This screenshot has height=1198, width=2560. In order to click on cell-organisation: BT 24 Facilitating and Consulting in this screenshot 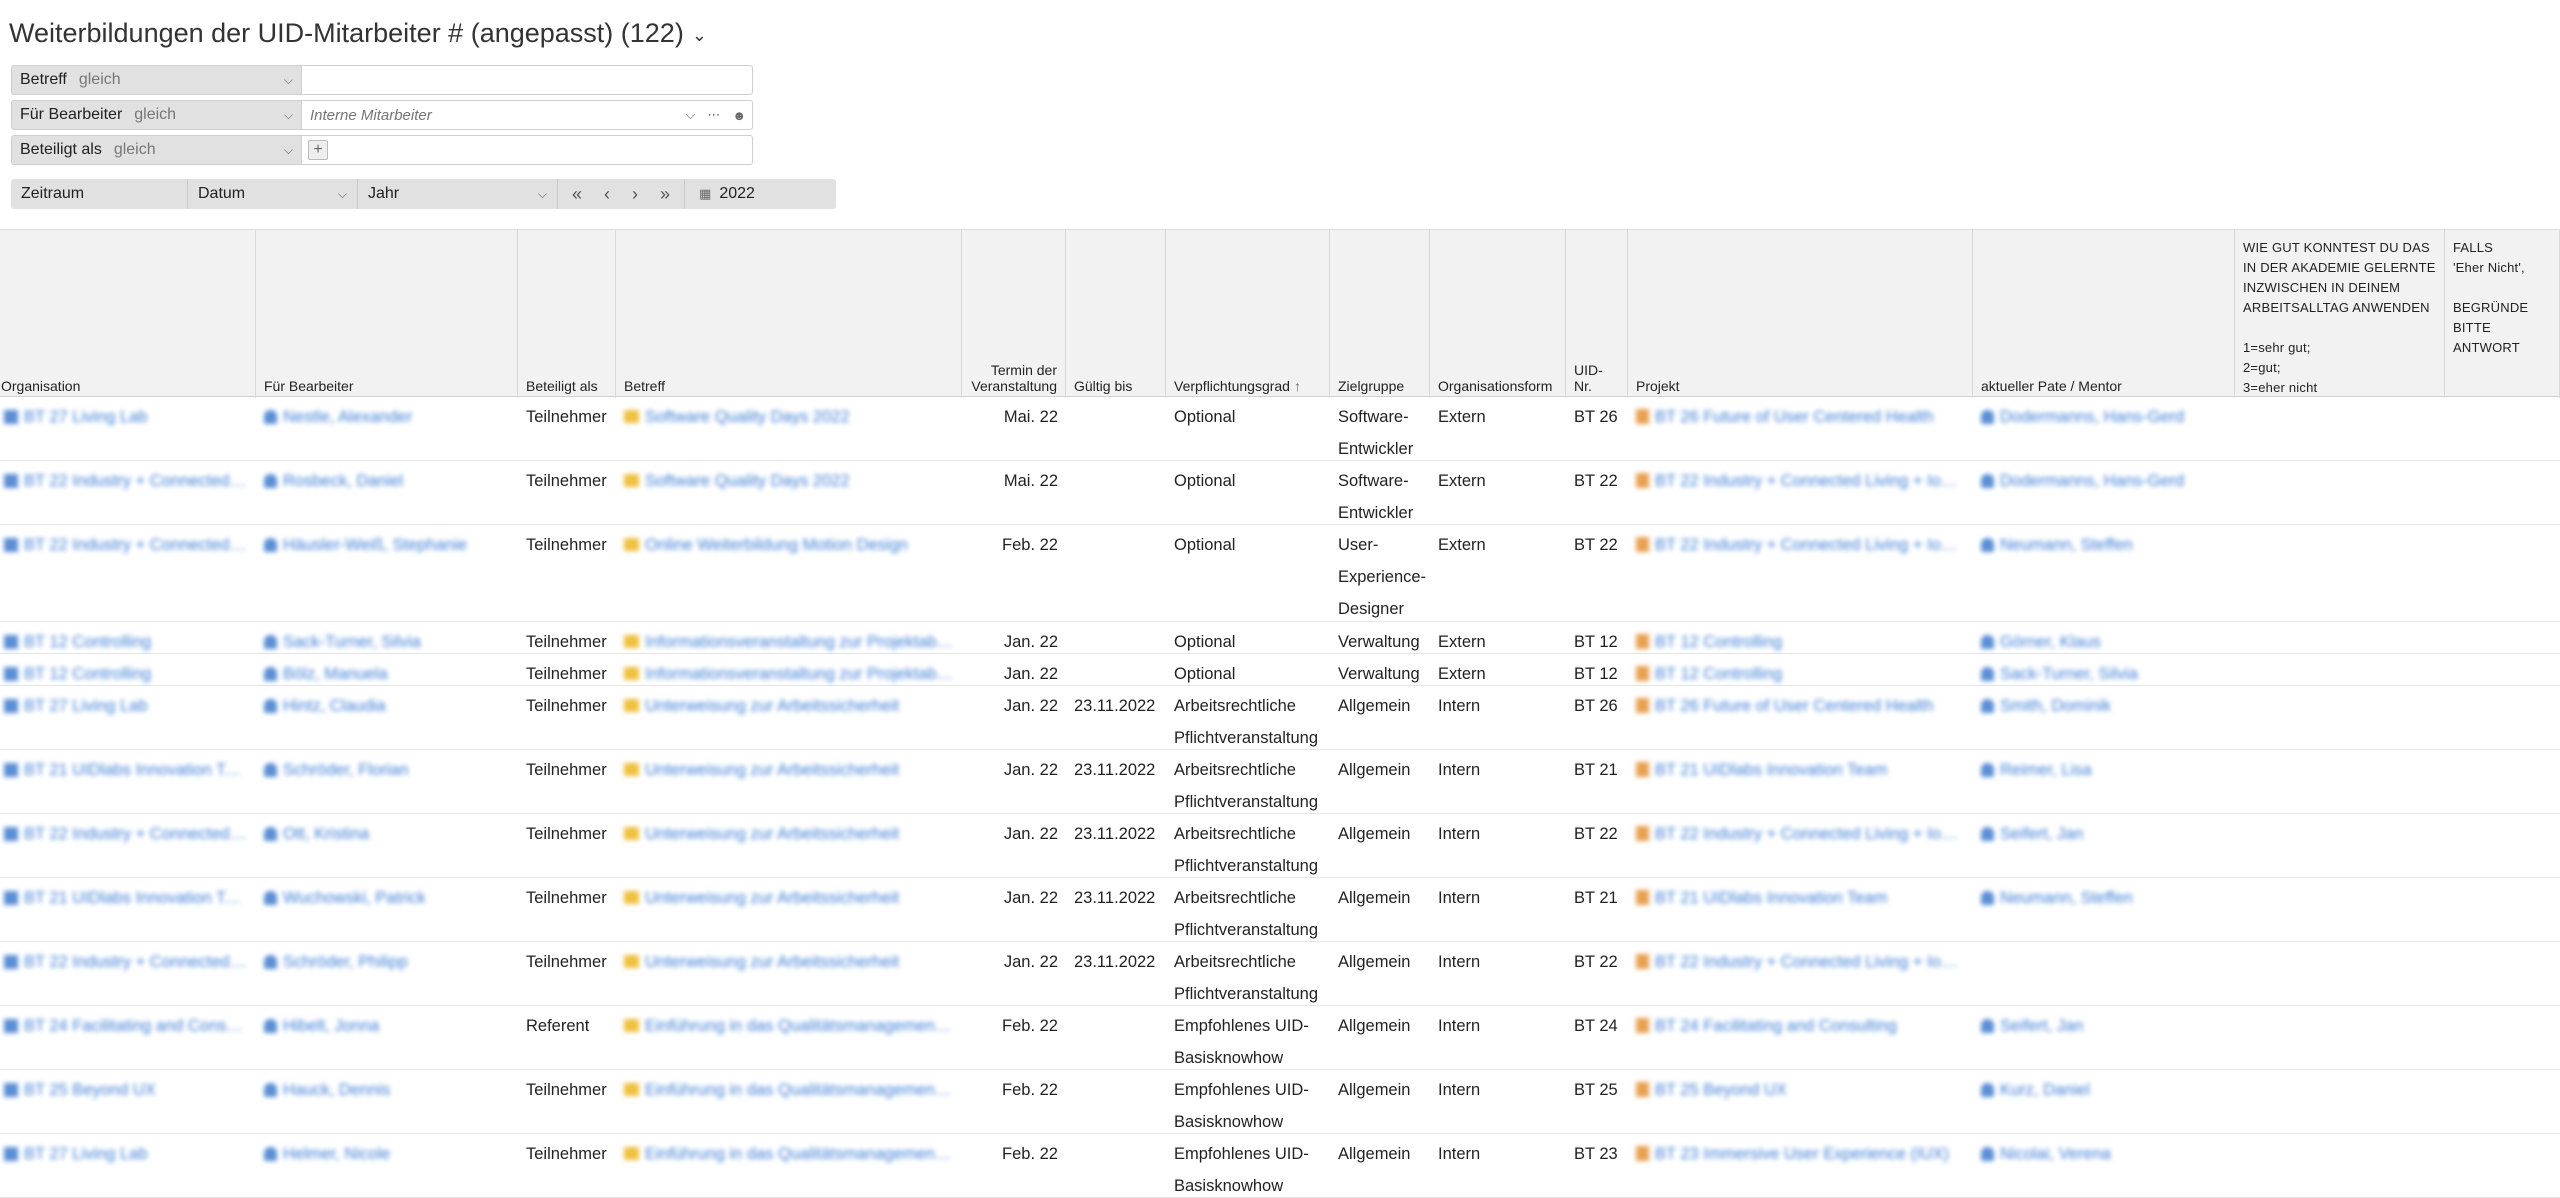, I will do `click(128, 1038)`.